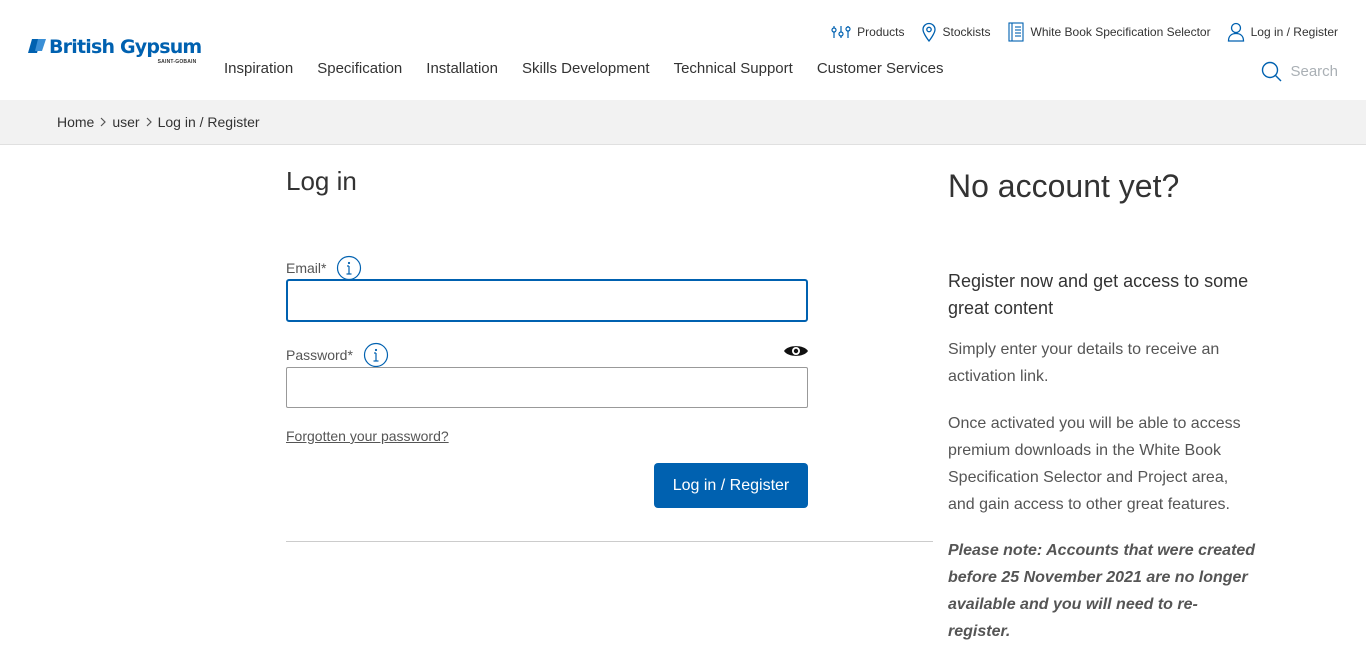  What do you see at coordinates (258, 70) in the screenshot?
I see `nav-item-inspiration: Inspiration` at bounding box center [258, 70].